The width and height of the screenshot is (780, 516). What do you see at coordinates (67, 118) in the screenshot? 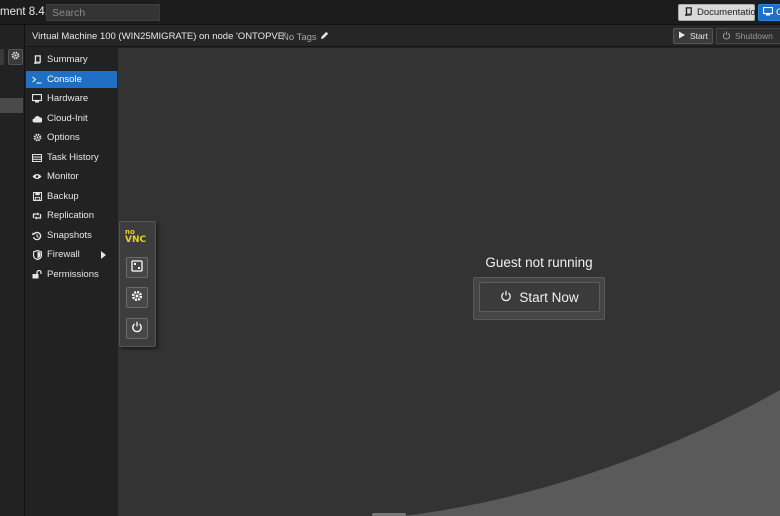
I see `menu-item-label: Cloud-Init` at bounding box center [67, 118].